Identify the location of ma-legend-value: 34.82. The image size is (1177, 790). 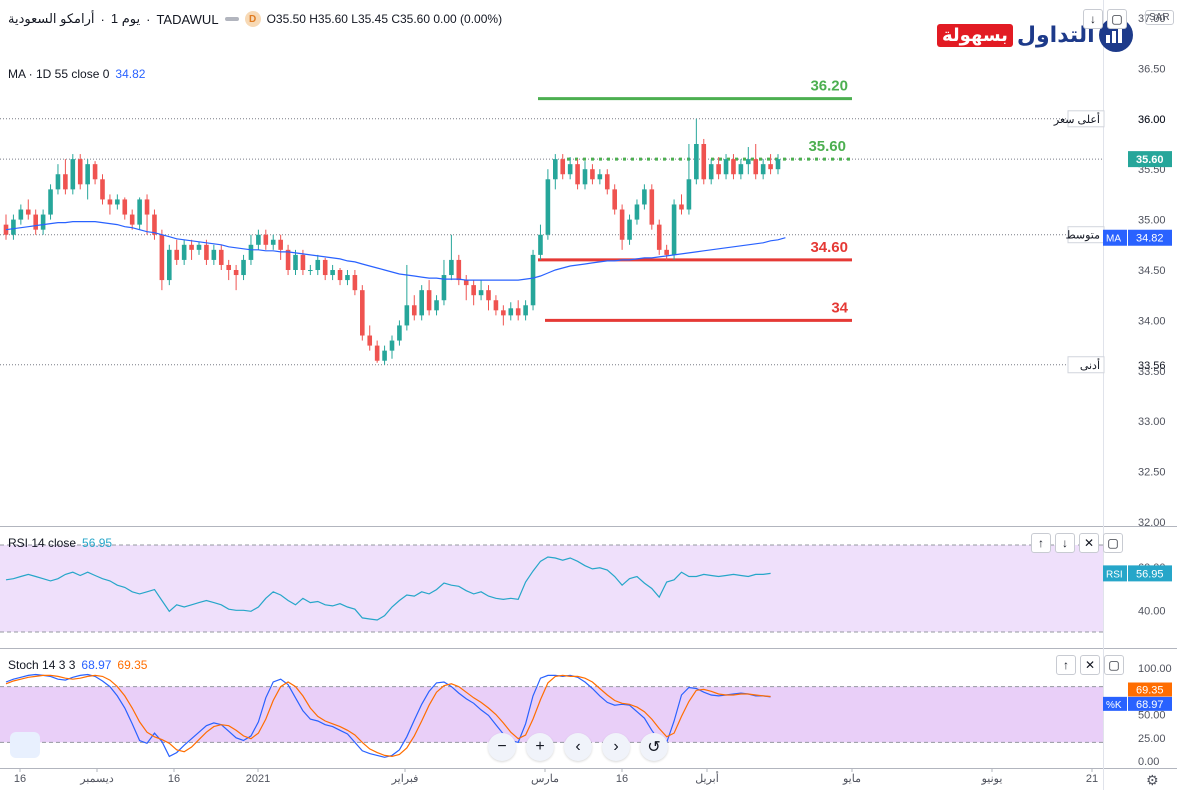
(130, 74).